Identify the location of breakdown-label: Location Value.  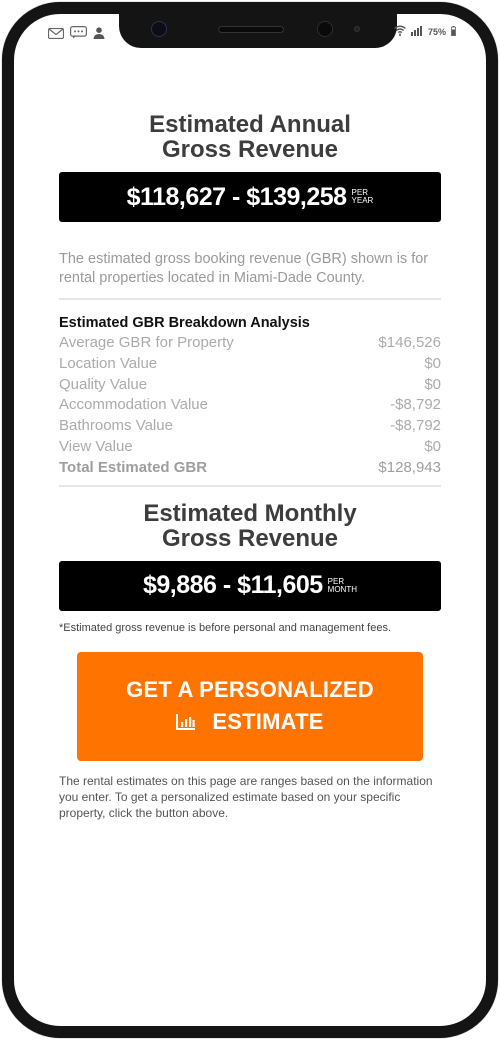
(108, 363).